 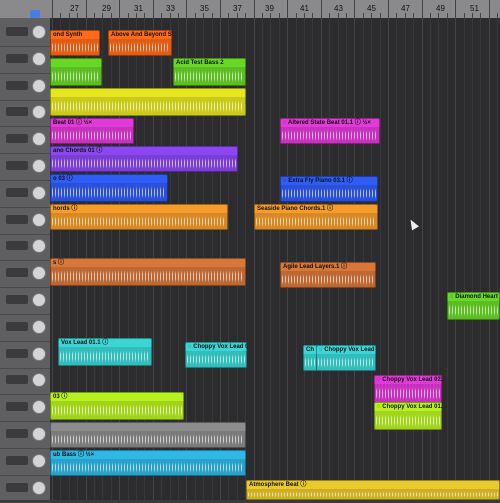 I want to click on ruler-bar-29: 29, so click(x=106, y=8).